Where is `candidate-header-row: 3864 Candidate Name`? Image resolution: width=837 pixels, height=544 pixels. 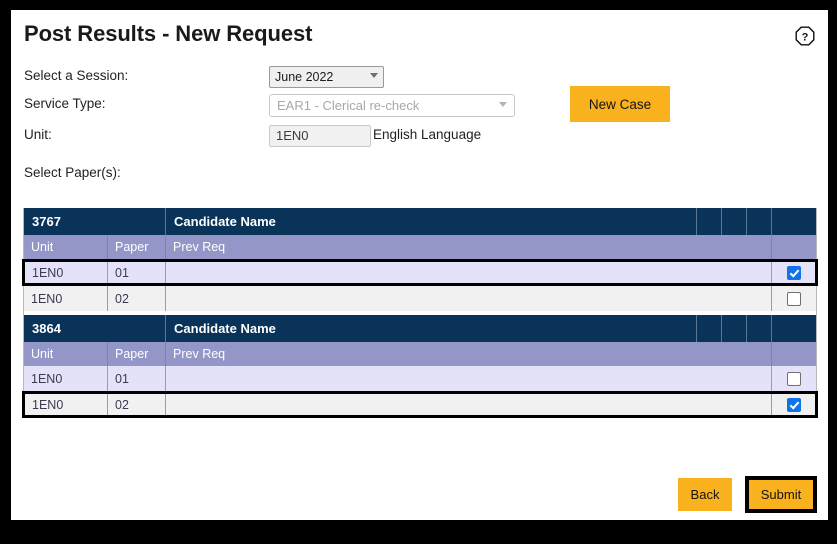 candidate-header-row: 3864 Candidate Name is located at coordinates (420, 328).